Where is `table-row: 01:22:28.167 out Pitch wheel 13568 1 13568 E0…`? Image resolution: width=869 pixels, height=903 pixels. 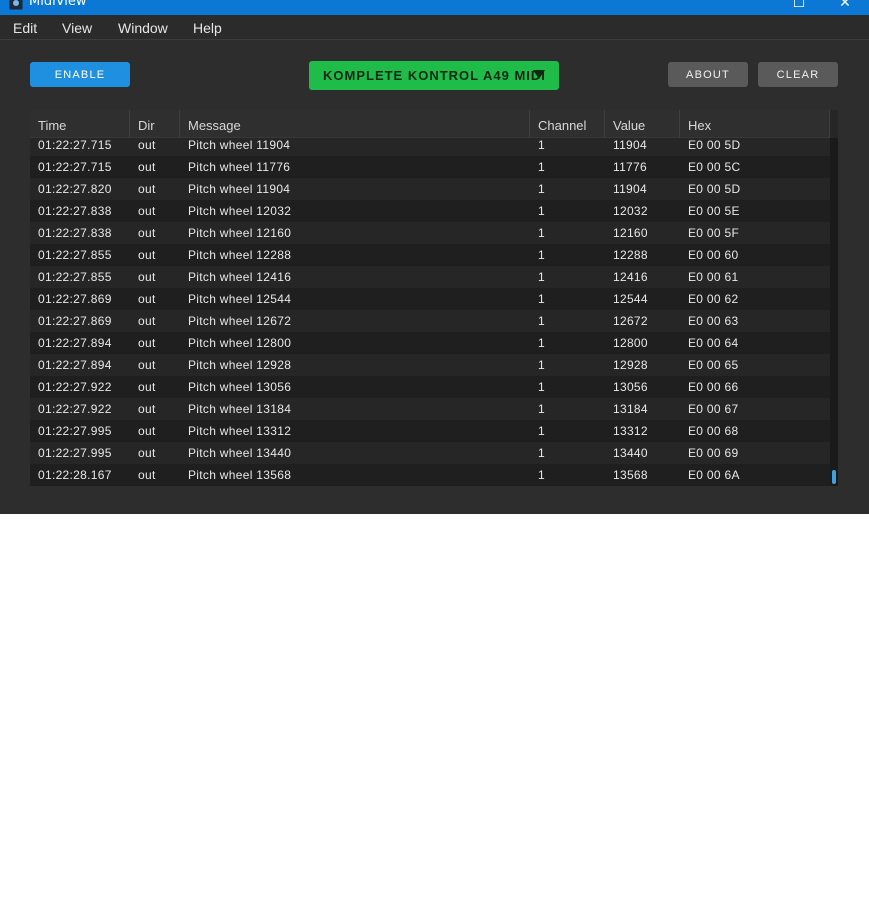
table-row: 01:22:28.167 out Pitch wheel 13568 1 13568 E0… is located at coordinates (430, 475).